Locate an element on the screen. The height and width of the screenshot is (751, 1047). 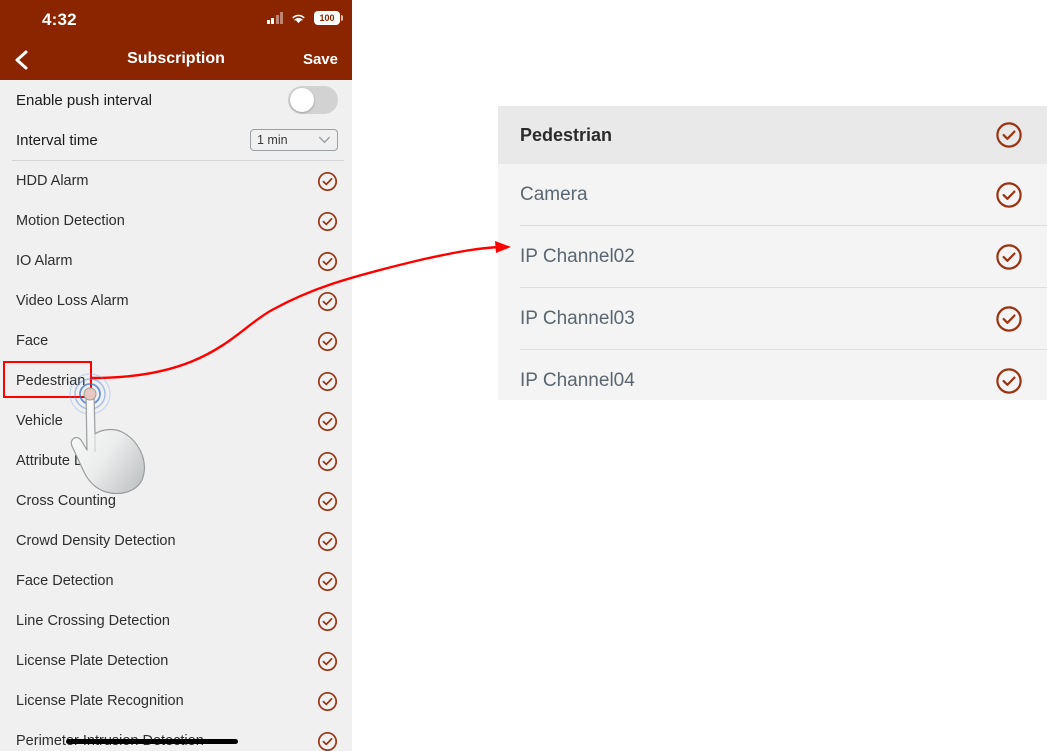
wifi-icon is located at coordinates (298, 18).